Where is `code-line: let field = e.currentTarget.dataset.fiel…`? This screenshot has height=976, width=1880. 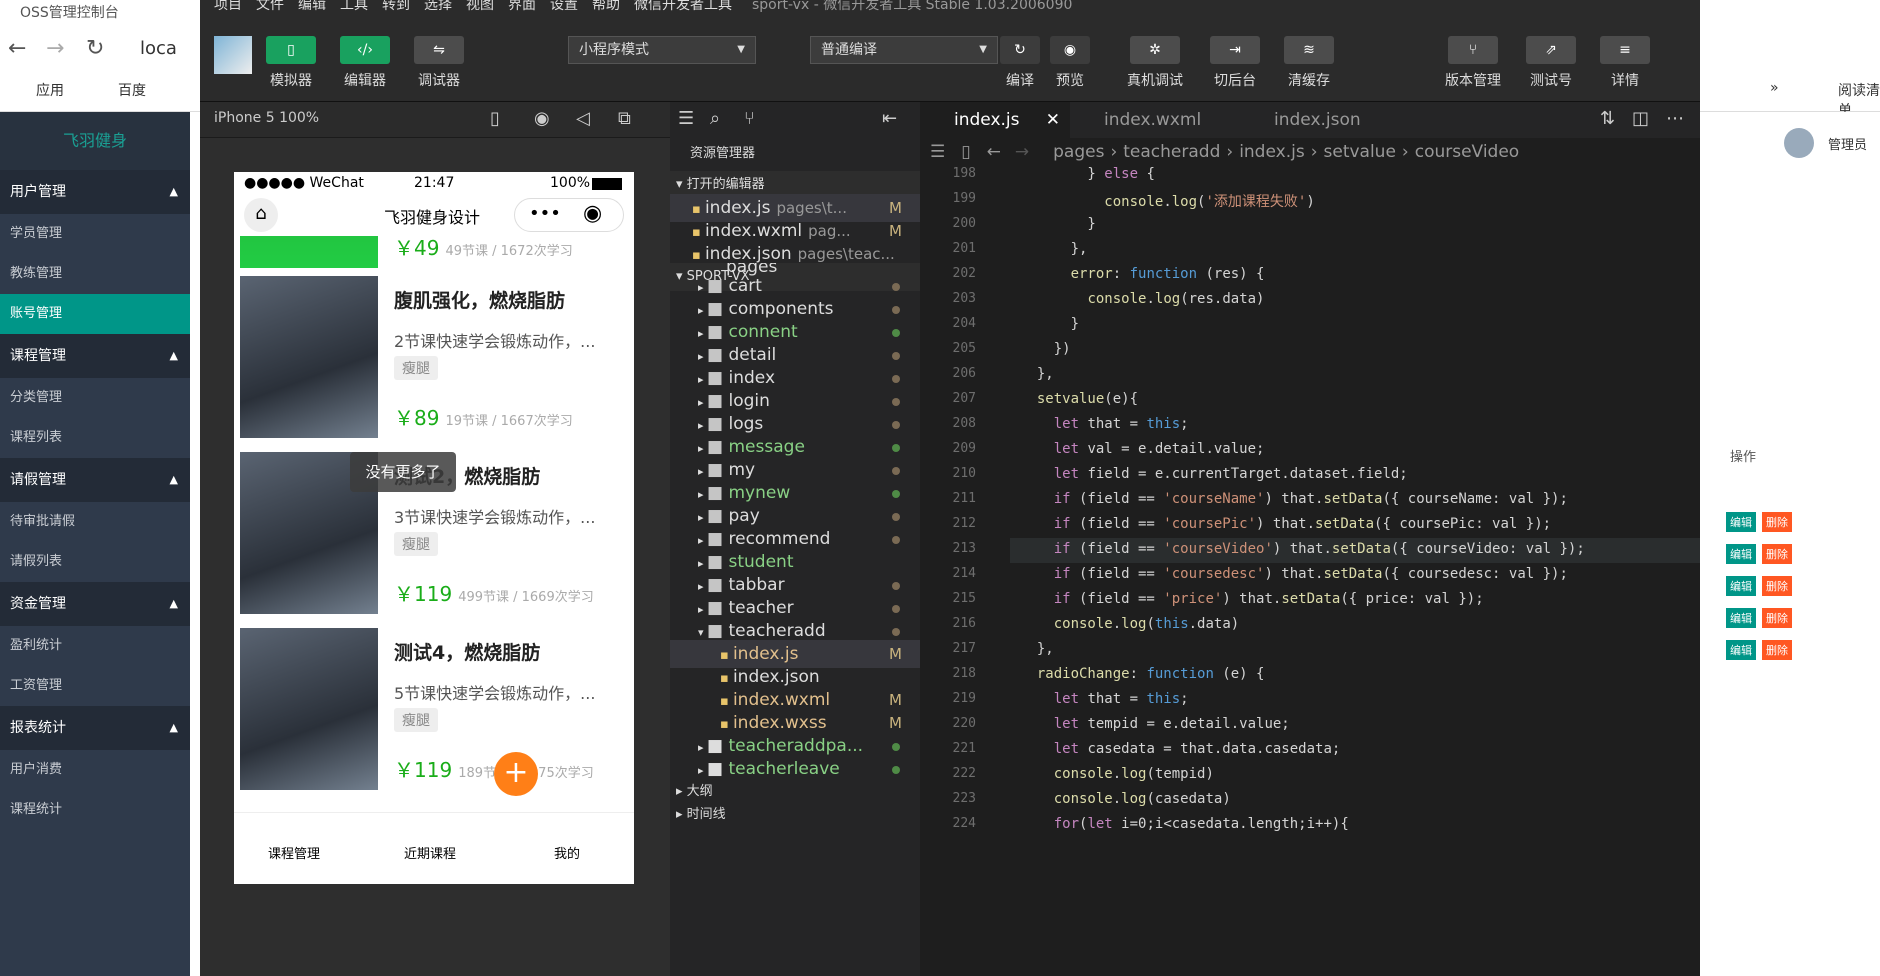 code-line: let field = e.currentTarget.dataset.fiel… is located at coordinates (1214, 474).